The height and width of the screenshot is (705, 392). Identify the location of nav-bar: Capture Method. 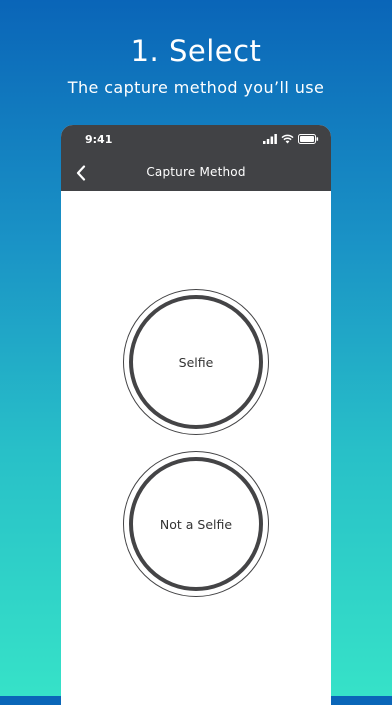
(196, 173).